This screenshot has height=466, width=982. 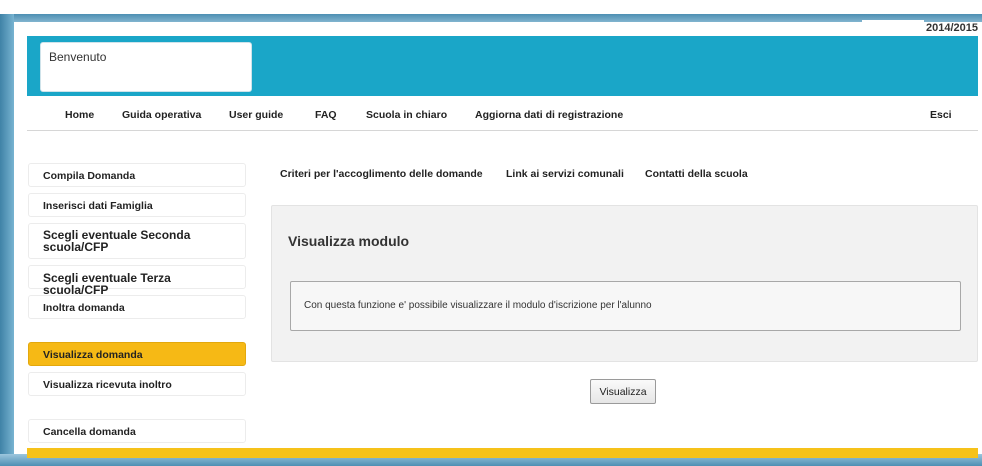 I want to click on sidebar-item-visualizza-domanda: Visualizza domanda, so click(x=137, y=354).